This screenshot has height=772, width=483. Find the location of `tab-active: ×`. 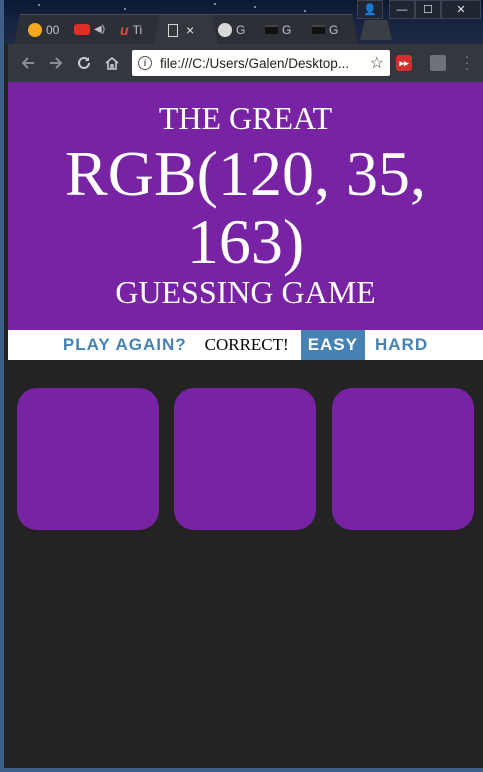

tab-active: × is located at coordinates (186, 29).